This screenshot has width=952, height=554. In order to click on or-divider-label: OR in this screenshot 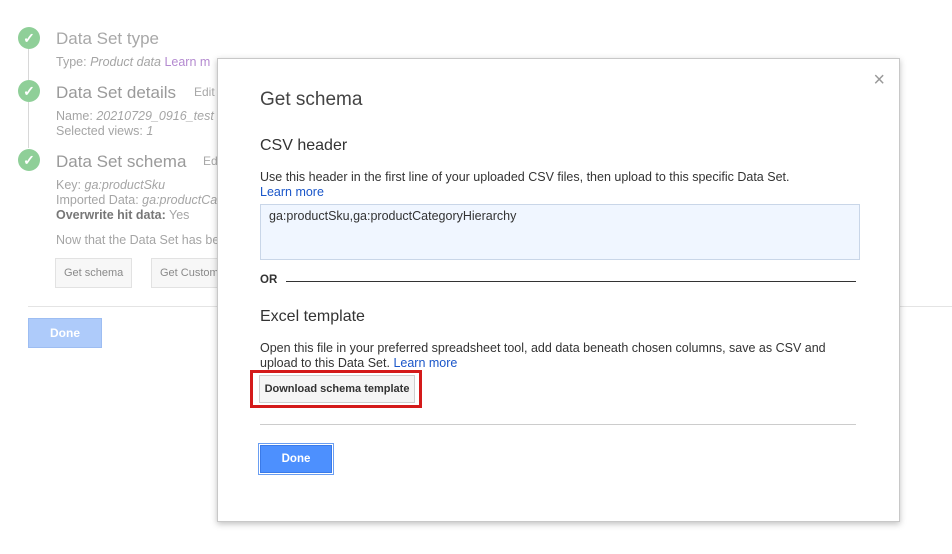, I will do `click(269, 280)`.